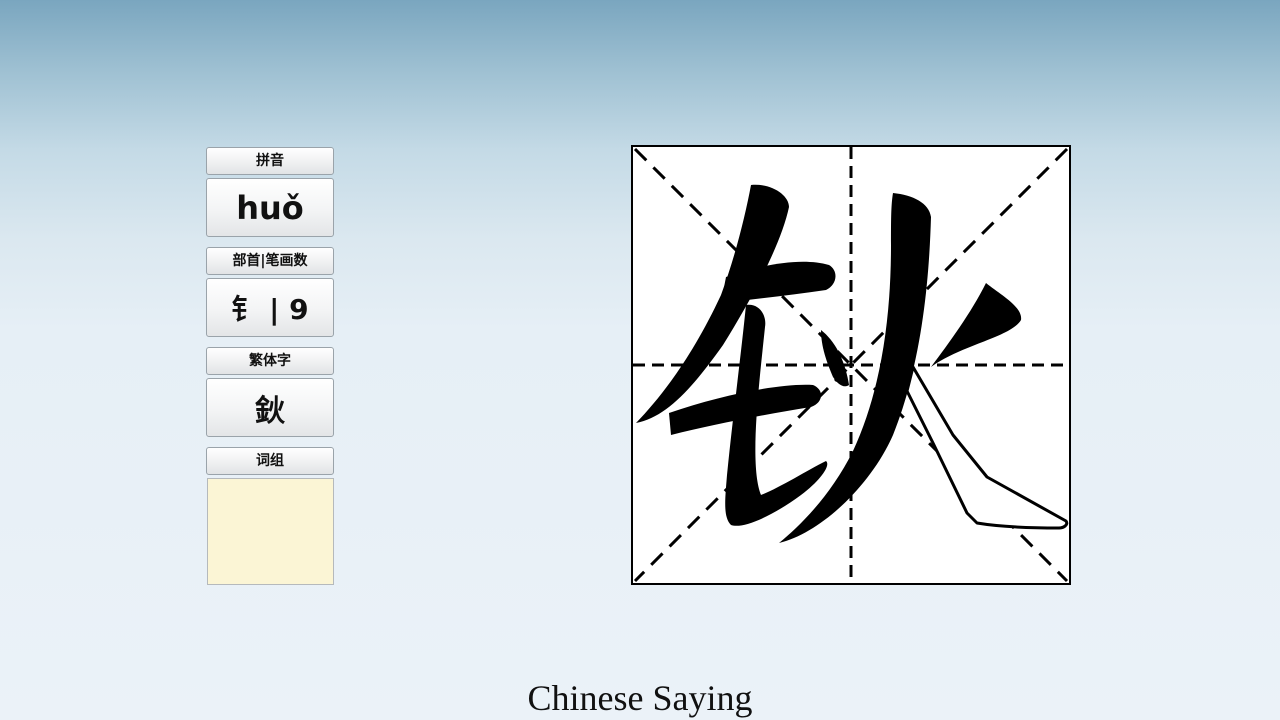 This screenshot has width=1280, height=720. What do you see at coordinates (270, 307) in the screenshot?
I see `radical-strokes-value: 钅 | 9` at bounding box center [270, 307].